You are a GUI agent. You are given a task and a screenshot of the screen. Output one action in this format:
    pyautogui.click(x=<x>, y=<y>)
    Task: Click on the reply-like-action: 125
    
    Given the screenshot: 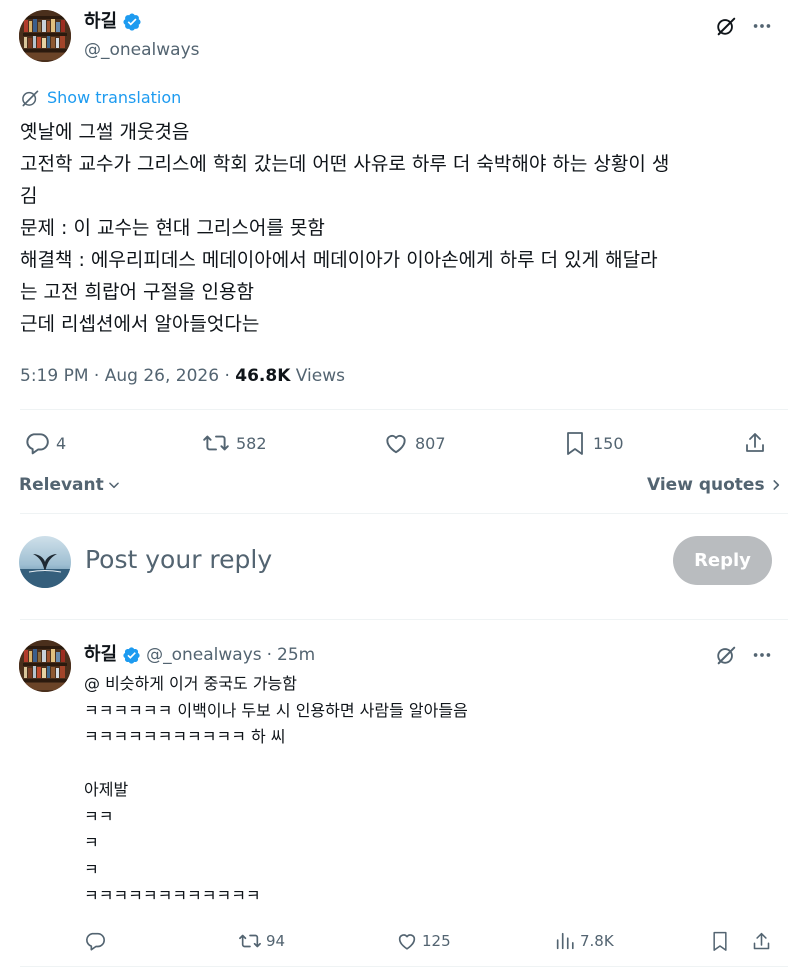 What is the action you would take?
    pyautogui.click(x=423, y=941)
    